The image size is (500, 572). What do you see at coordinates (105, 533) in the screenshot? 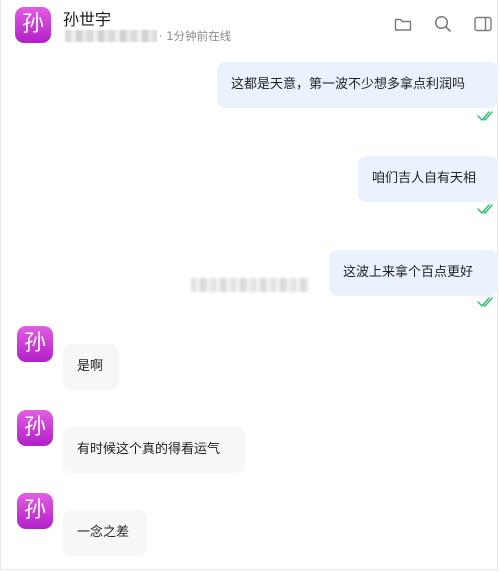
I see `message-bubble-received: 一念之差` at bounding box center [105, 533].